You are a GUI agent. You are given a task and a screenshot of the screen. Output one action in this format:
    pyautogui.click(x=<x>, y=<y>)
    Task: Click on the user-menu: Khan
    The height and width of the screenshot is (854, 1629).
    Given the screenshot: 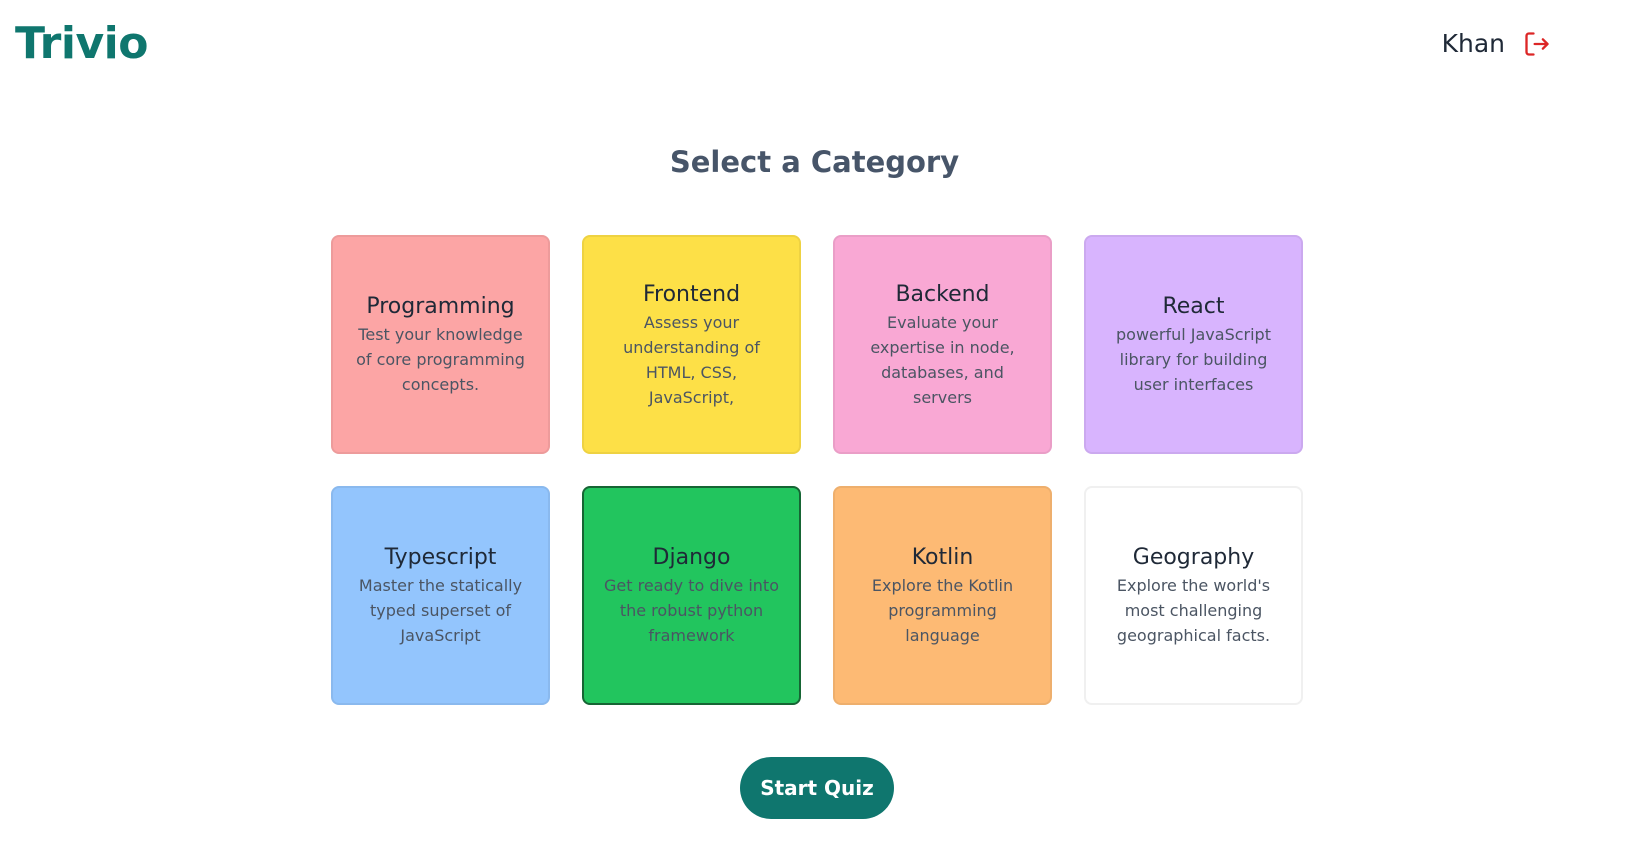 What is the action you would take?
    pyautogui.click(x=1496, y=44)
    